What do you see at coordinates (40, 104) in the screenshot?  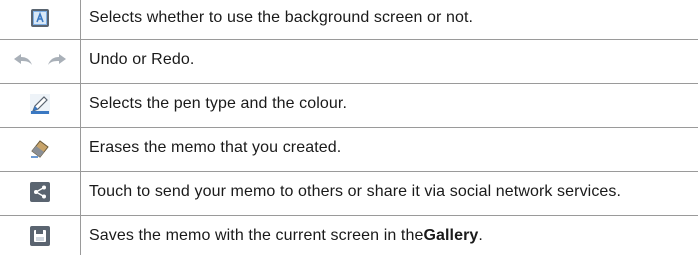 I see `pen-icon` at bounding box center [40, 104].